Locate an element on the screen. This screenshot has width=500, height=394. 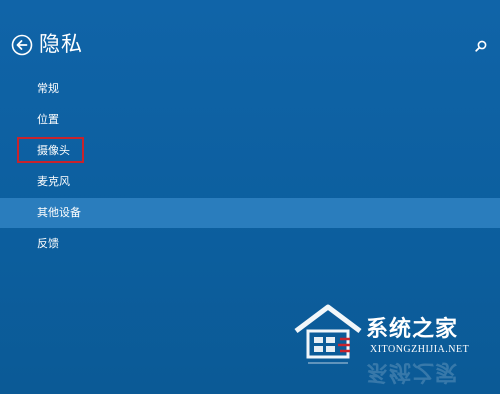
nav-item-label: 其他设备 is located at coordinates (59, 212).